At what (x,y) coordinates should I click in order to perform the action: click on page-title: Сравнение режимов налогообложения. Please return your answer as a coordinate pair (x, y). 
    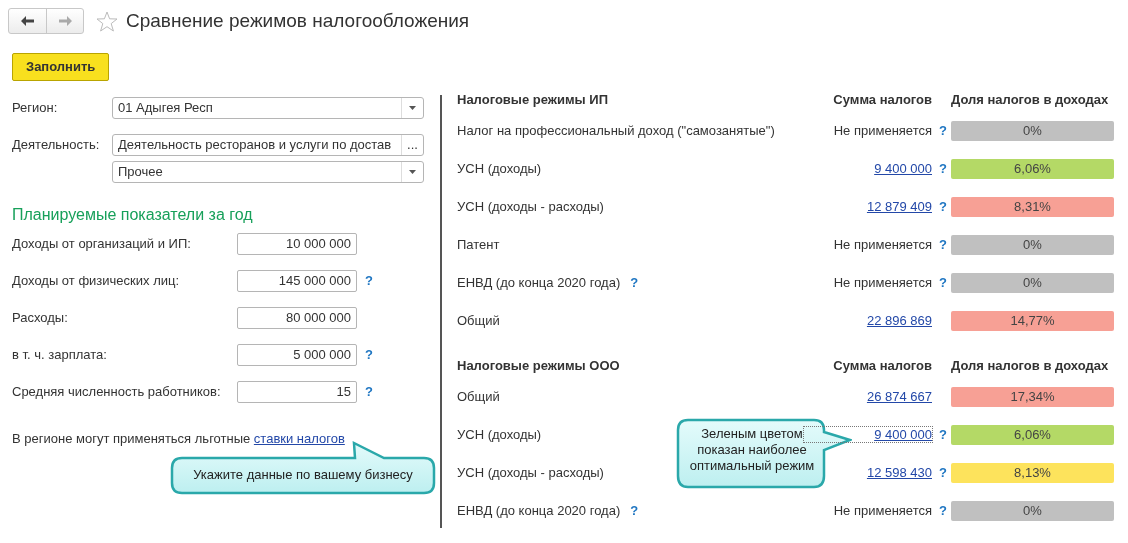
    Looking at the image, I should click on (298, 20).